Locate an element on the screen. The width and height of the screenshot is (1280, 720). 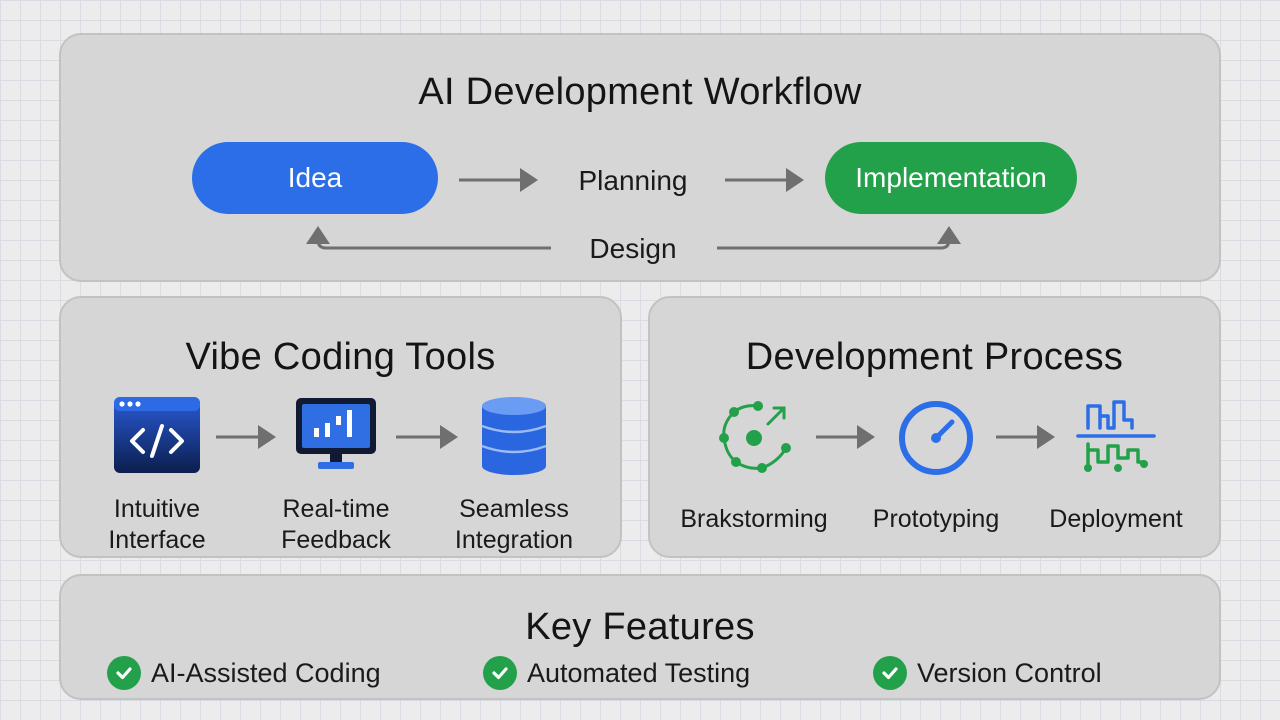
feature-version-control: Version Control is located at coordinates (987, 673).